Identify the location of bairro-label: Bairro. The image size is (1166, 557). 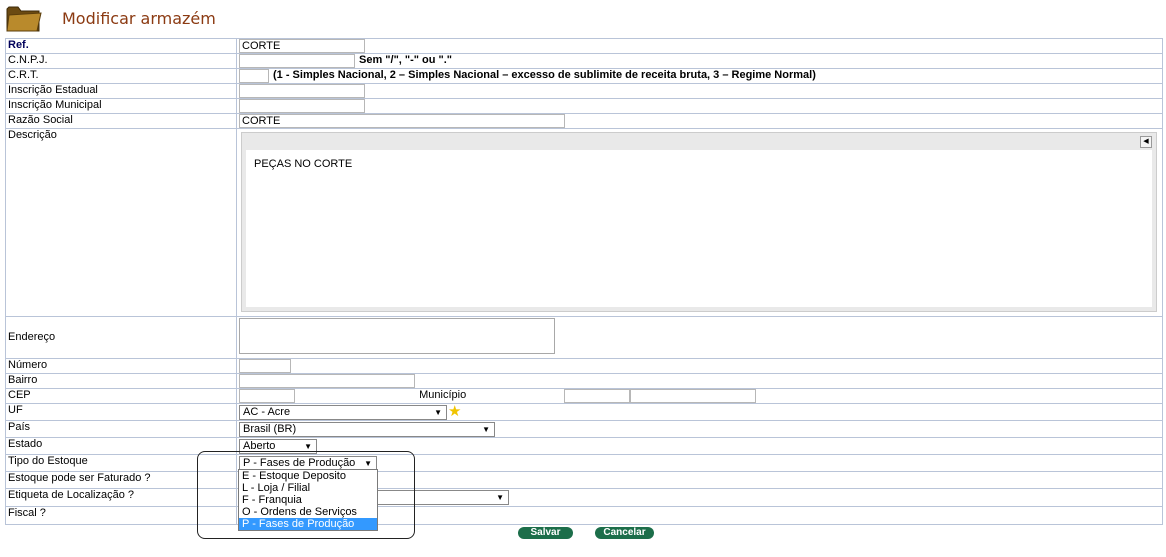
(121, 381).